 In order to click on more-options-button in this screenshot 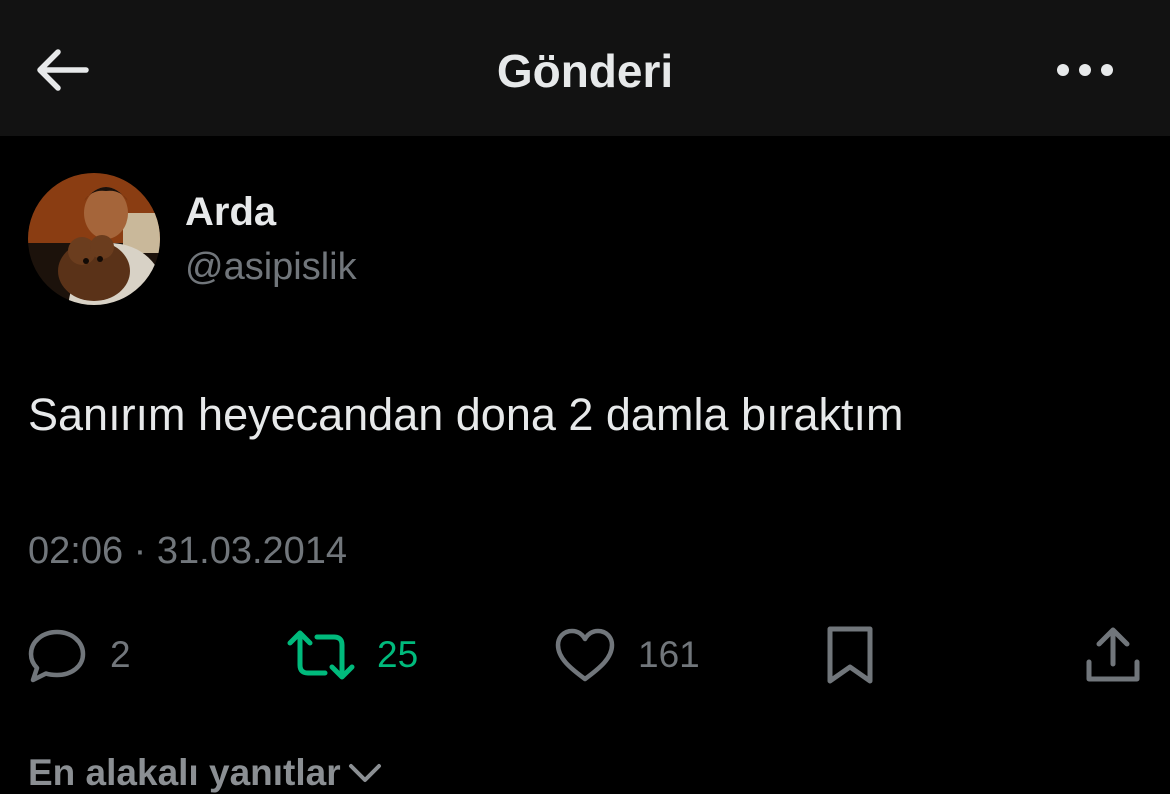, I will do `click(1085, 70)`.